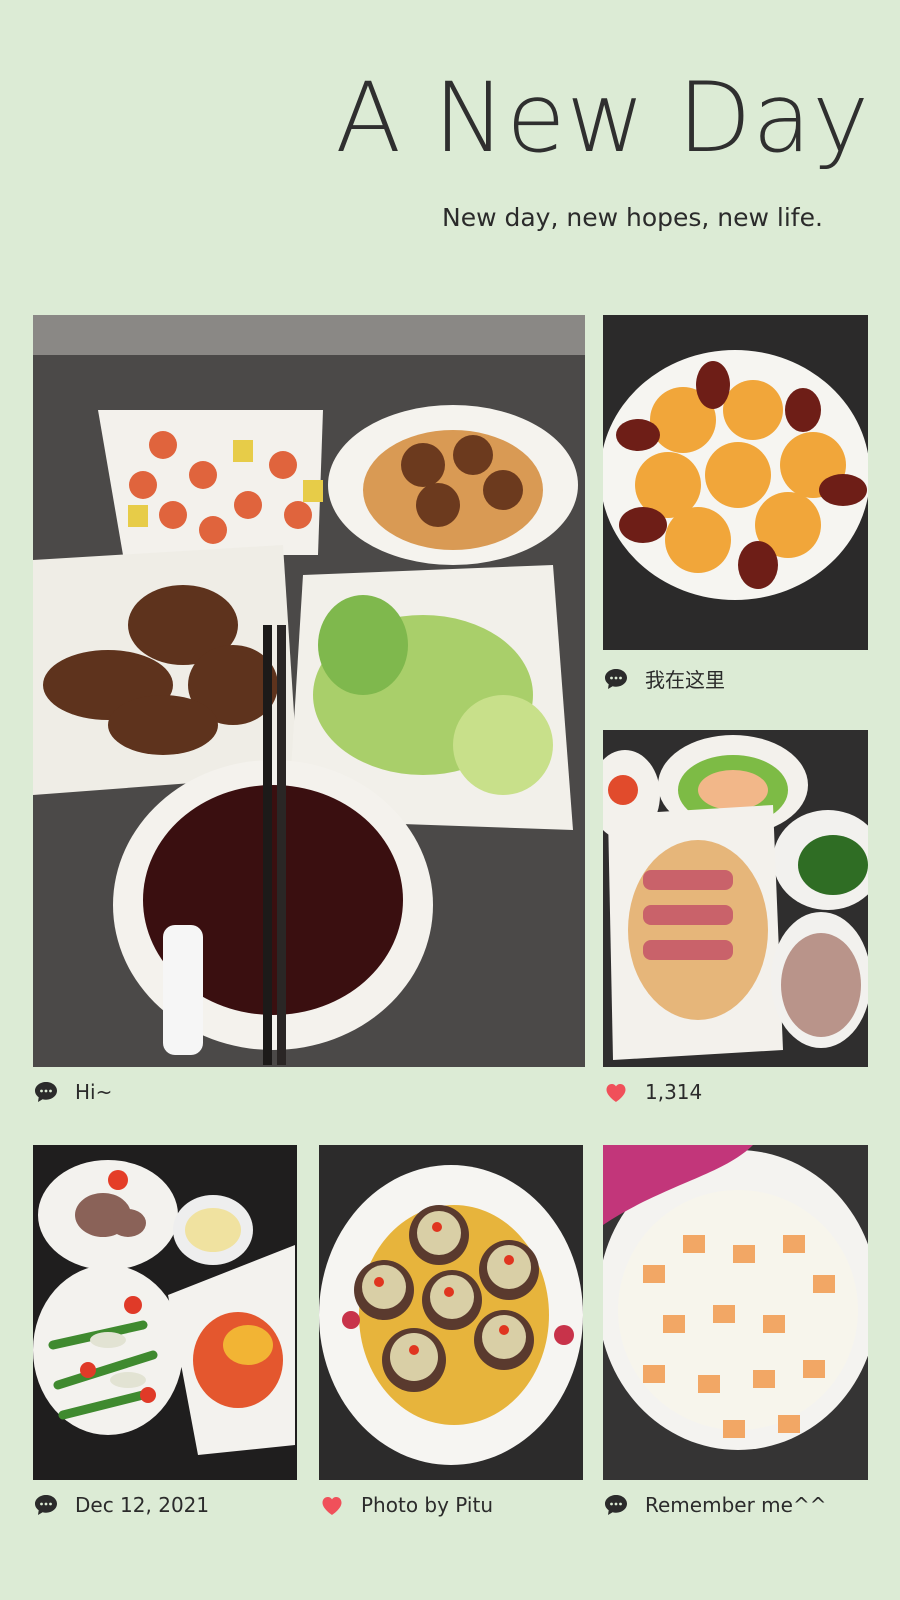 Image resolution: width=900 pixels, height=1600 pixels. I want to click on photo-mid-right, so click(735, 898).